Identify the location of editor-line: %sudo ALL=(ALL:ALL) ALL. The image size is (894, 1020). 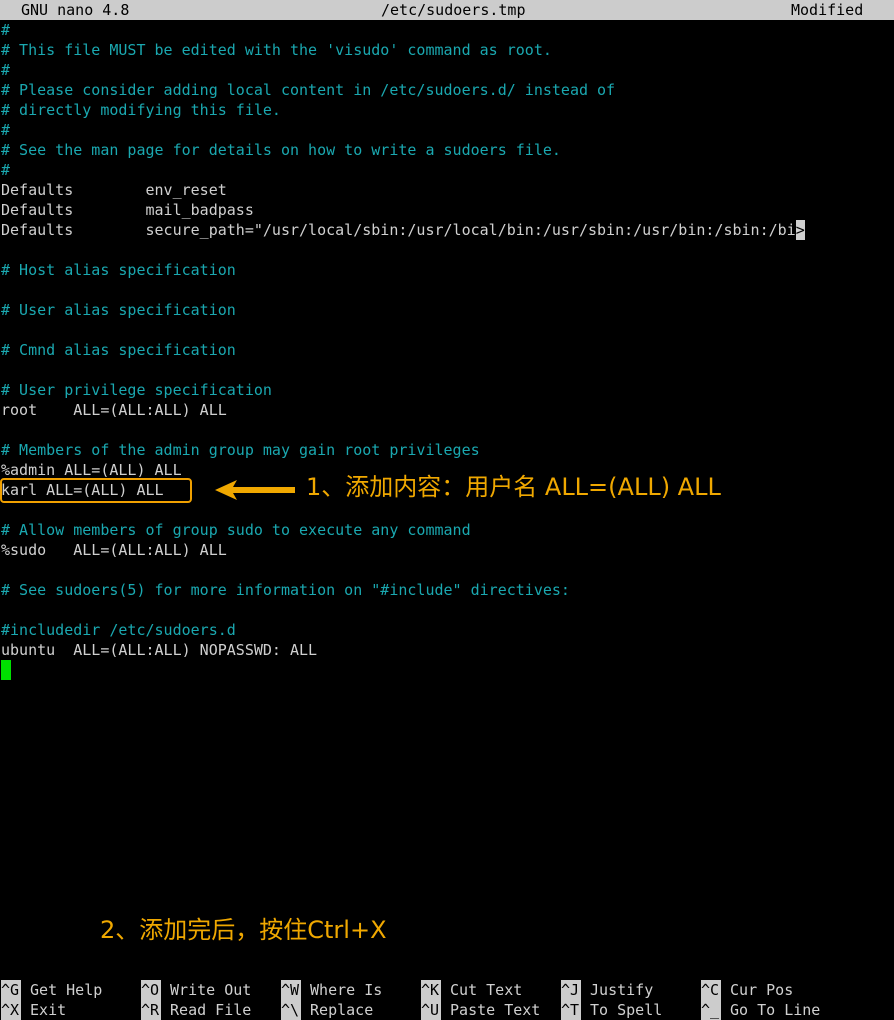
(114, 550).